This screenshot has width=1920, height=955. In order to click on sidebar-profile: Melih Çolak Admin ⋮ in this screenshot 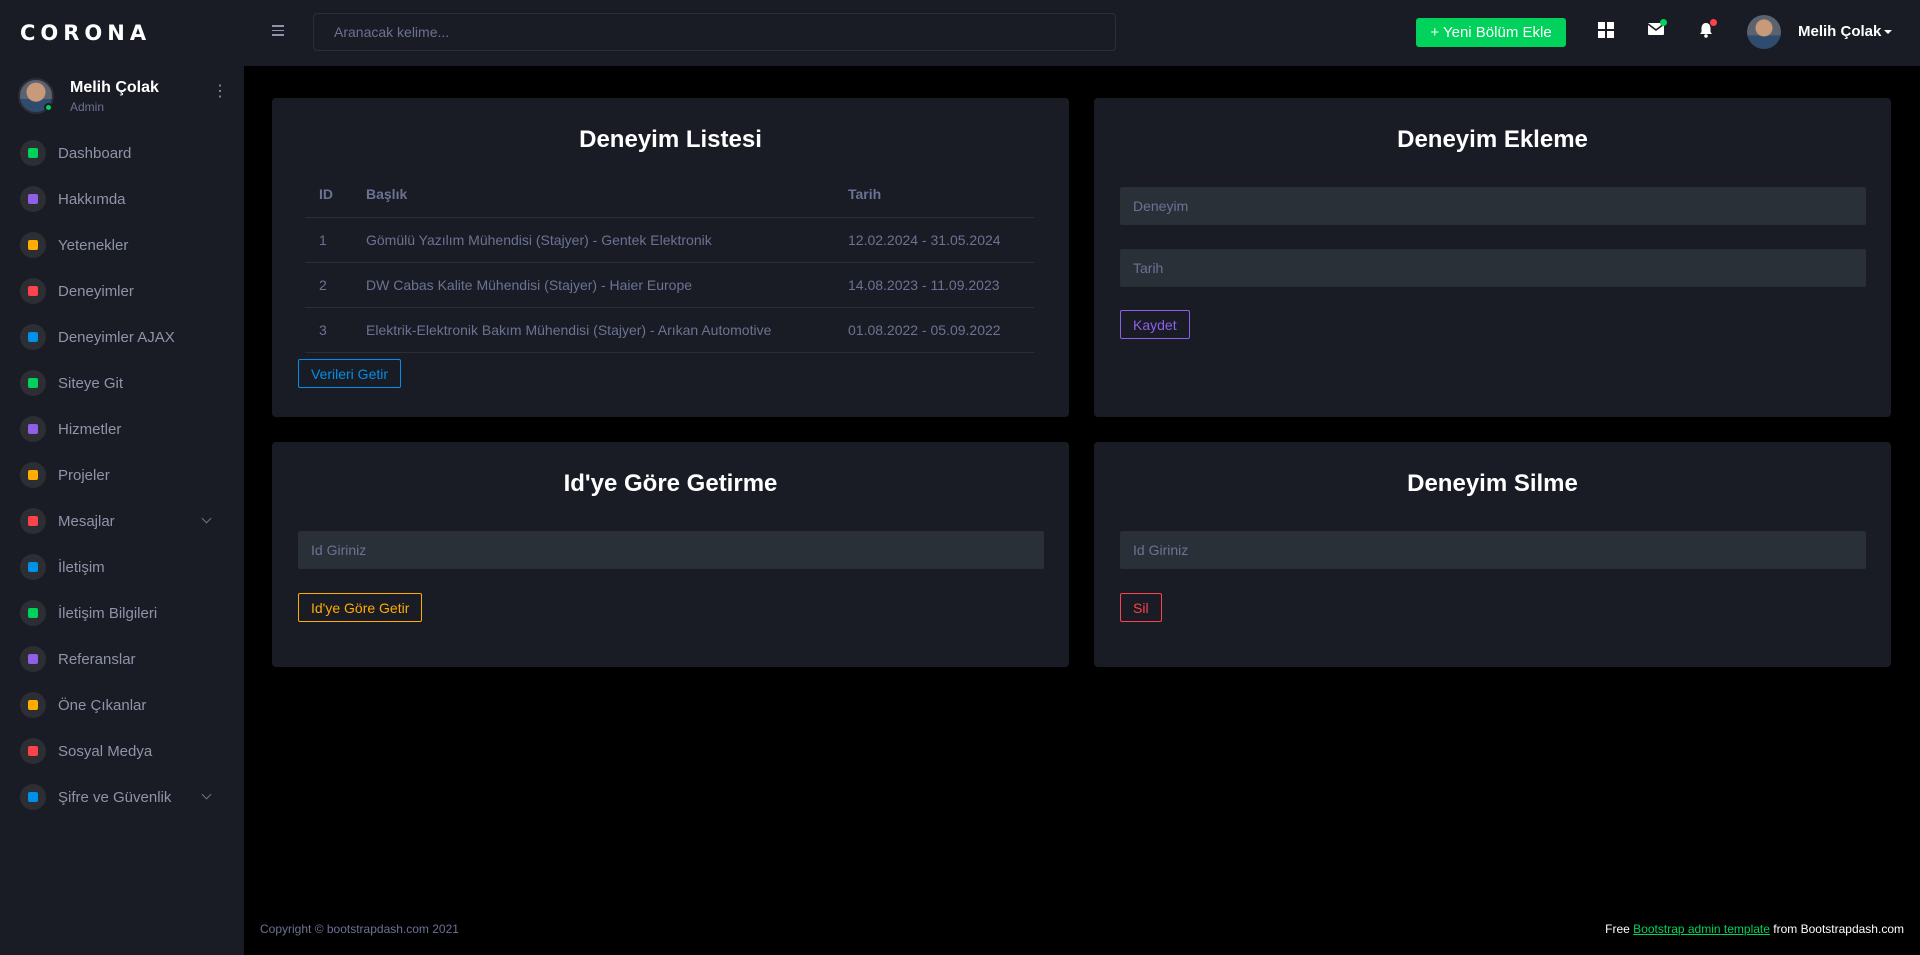, I will do `click(122, 96)`.